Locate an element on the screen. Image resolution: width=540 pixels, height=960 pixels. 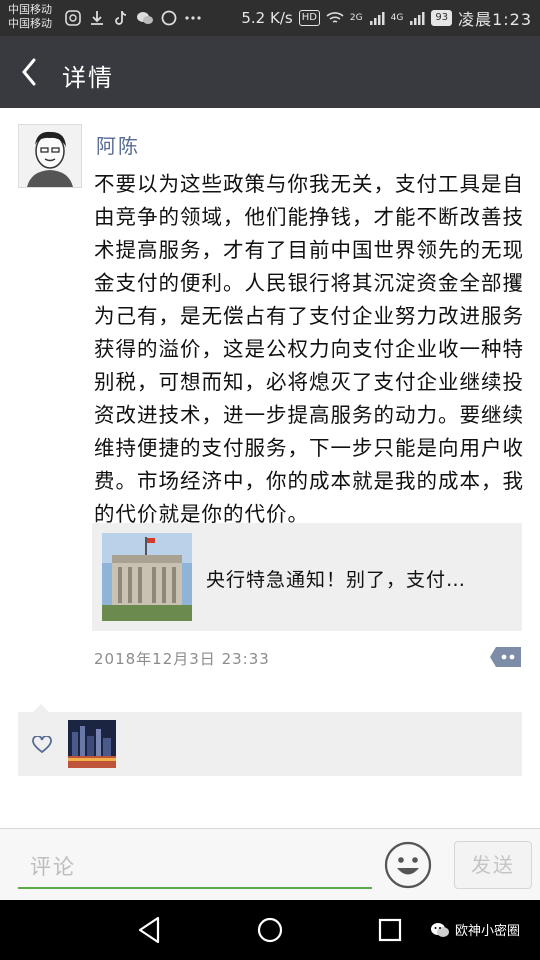
network-speed: 5.2 K/s is located at coordinates (267, 18).